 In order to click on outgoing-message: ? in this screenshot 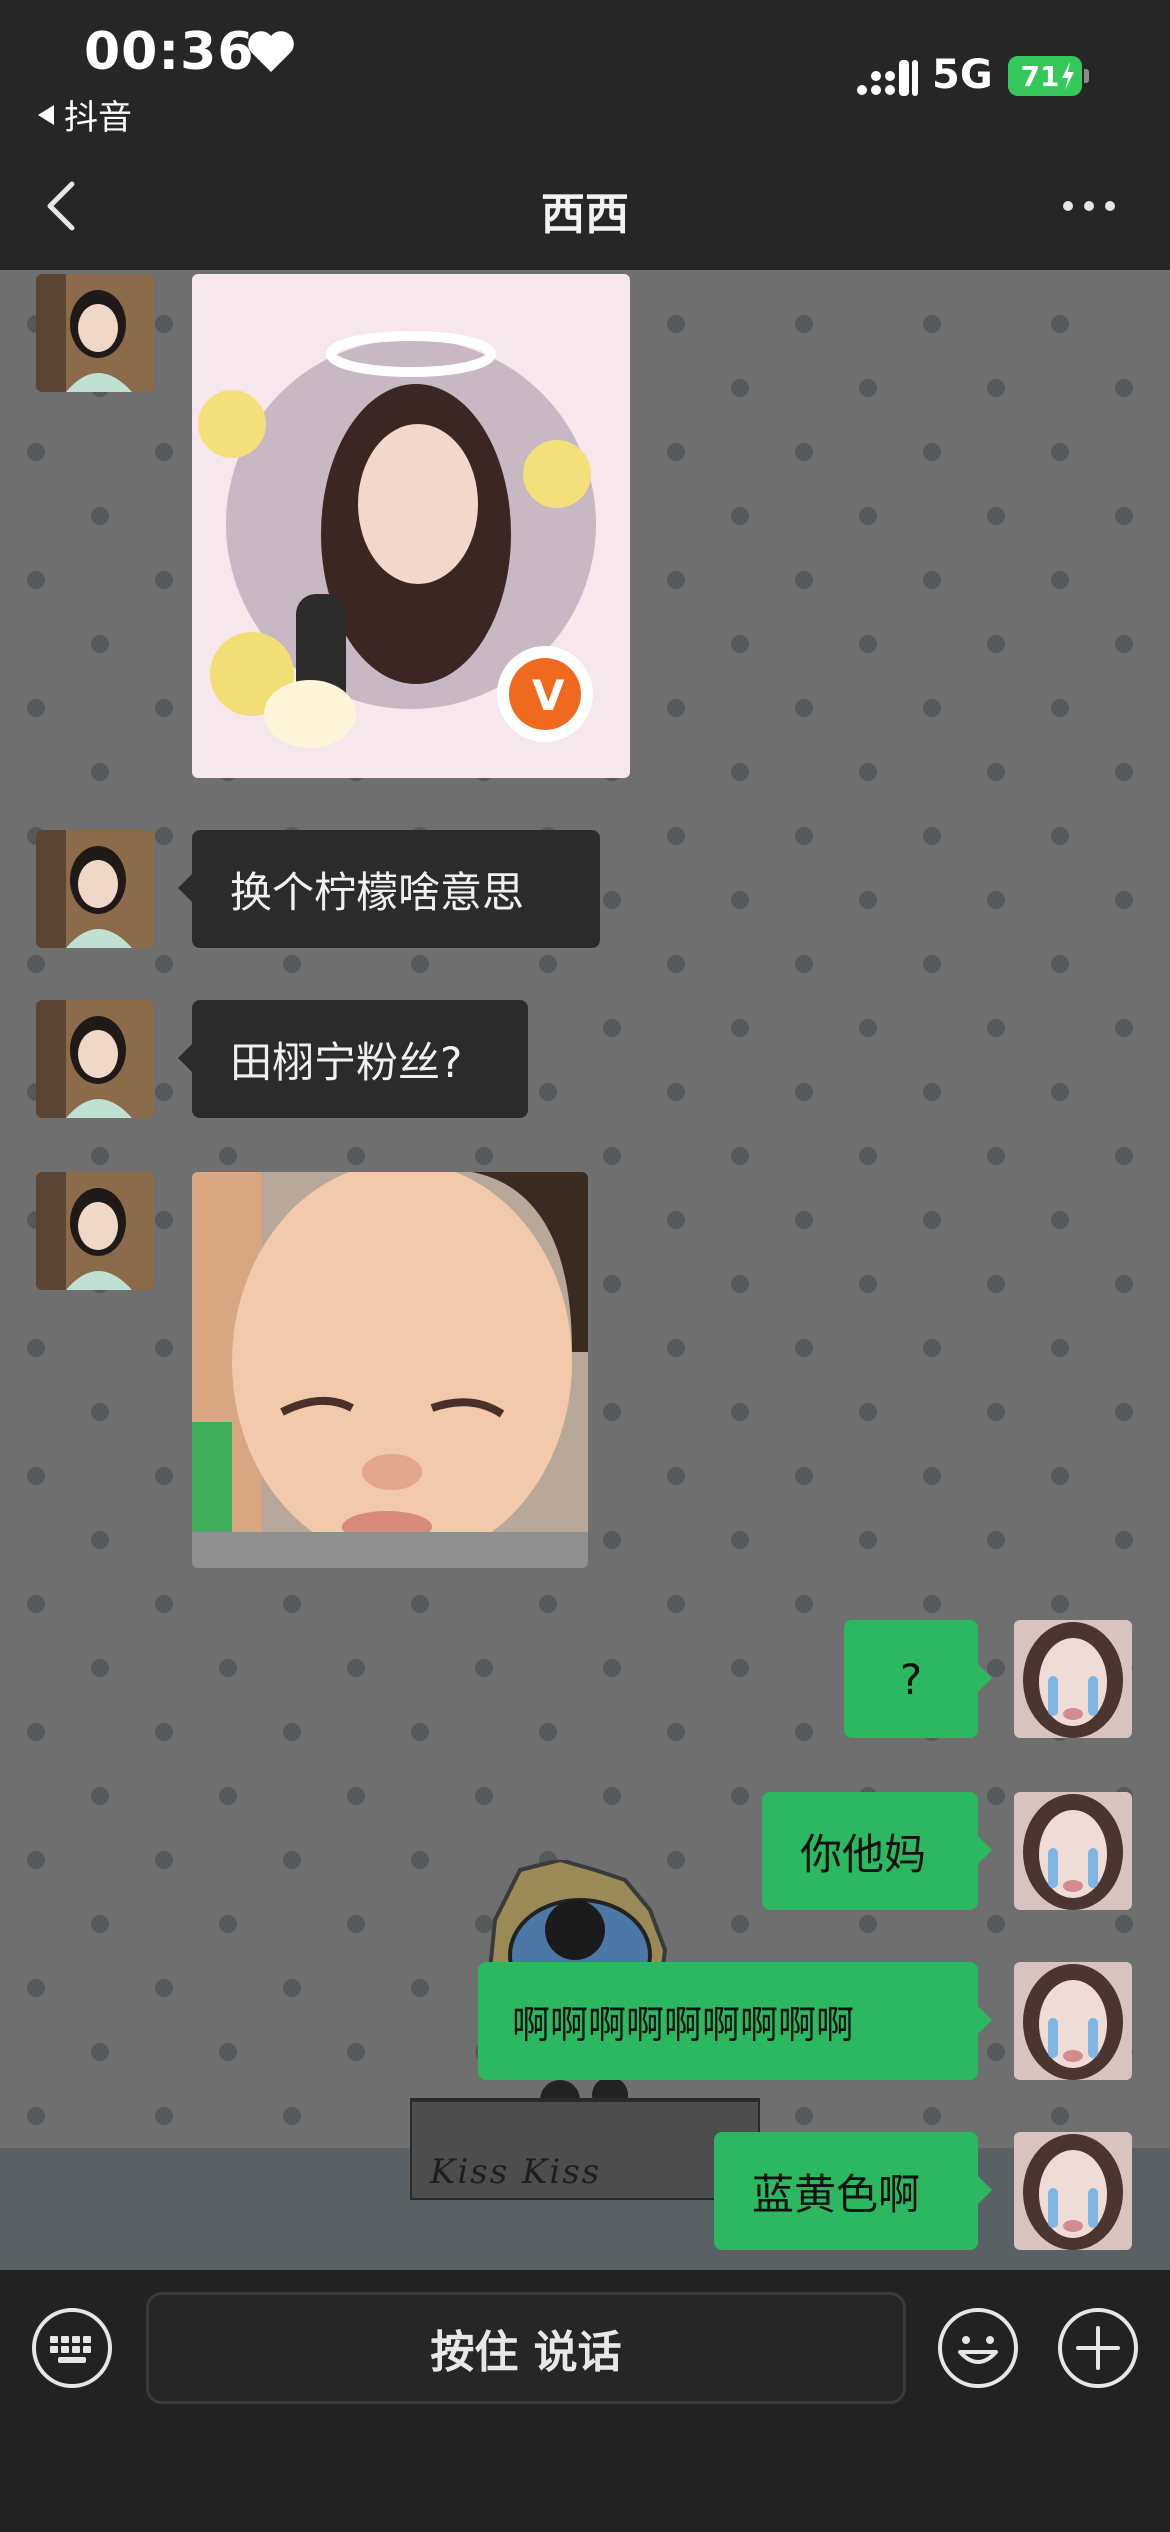, I will do `click(918, 1679)`.